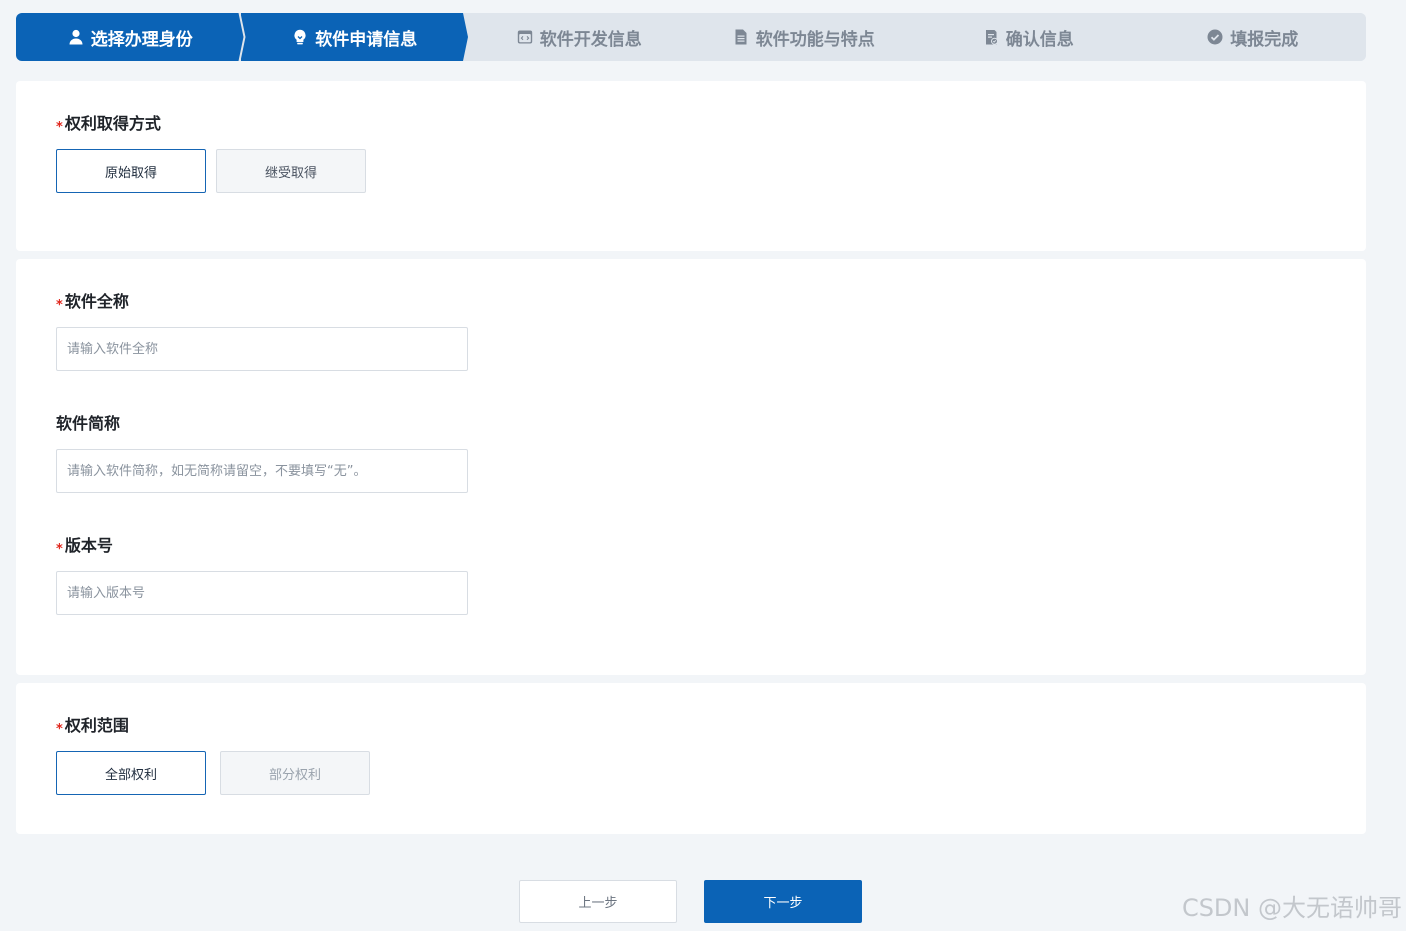 The image size is (1406, 931). What do you see at coordinates (525, 37) in the screenshot?
I see `code-window-icon` at bounding box center [525, 37].